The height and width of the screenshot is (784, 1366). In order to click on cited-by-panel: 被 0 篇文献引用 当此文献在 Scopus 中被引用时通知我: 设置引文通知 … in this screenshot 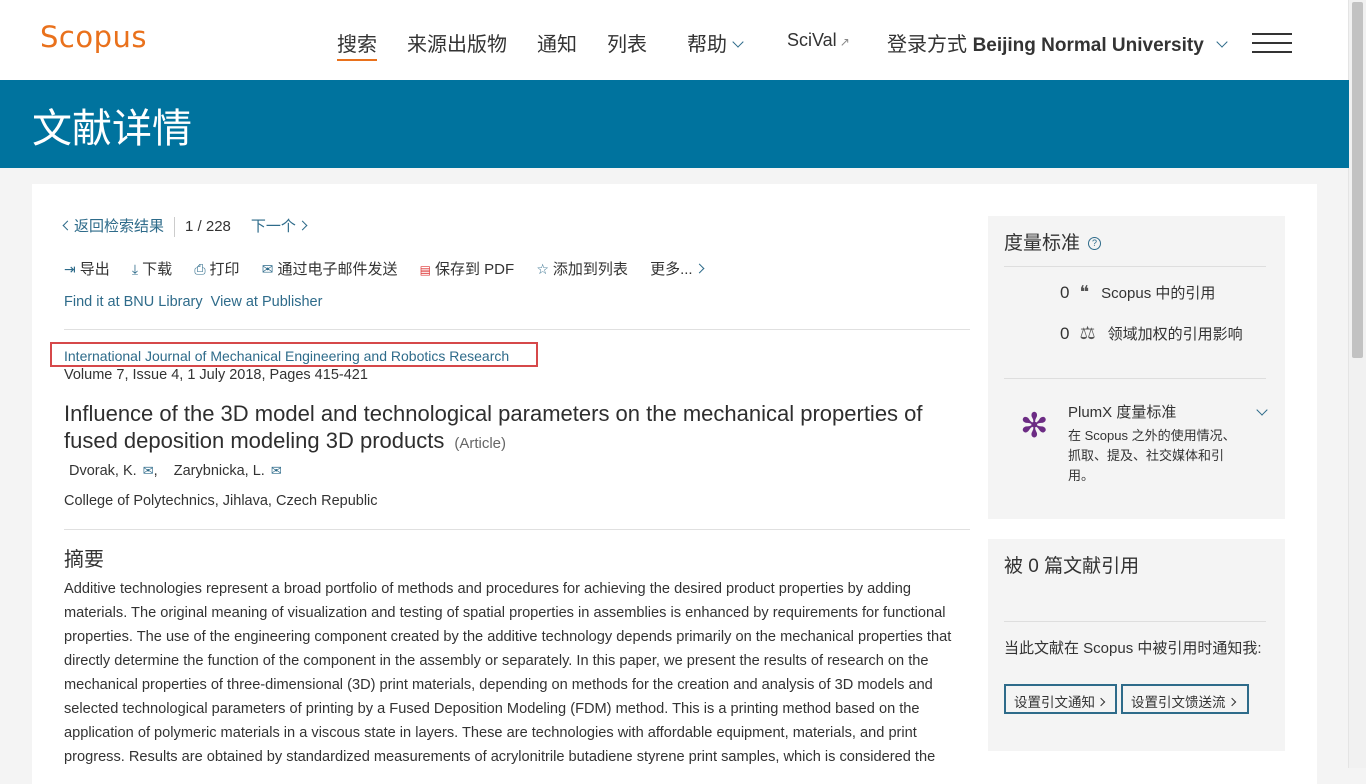, I will do `click(1136, 645)`.